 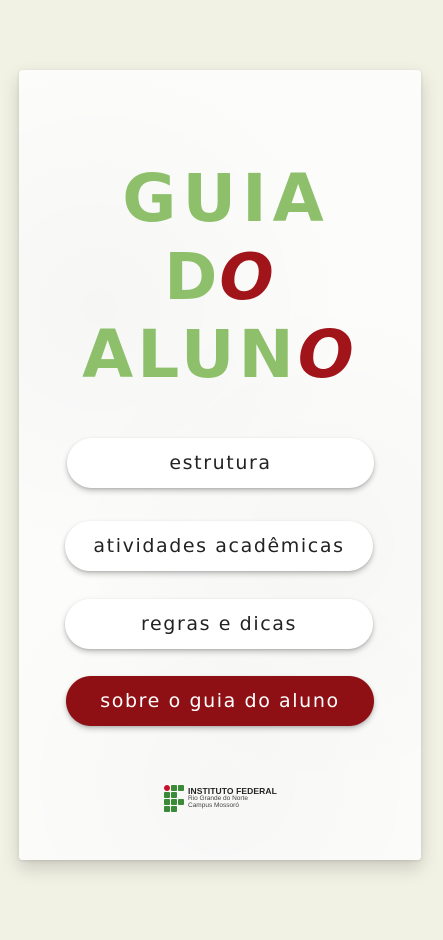 I want to click on title-do: DO, so click(x=220, y=278).